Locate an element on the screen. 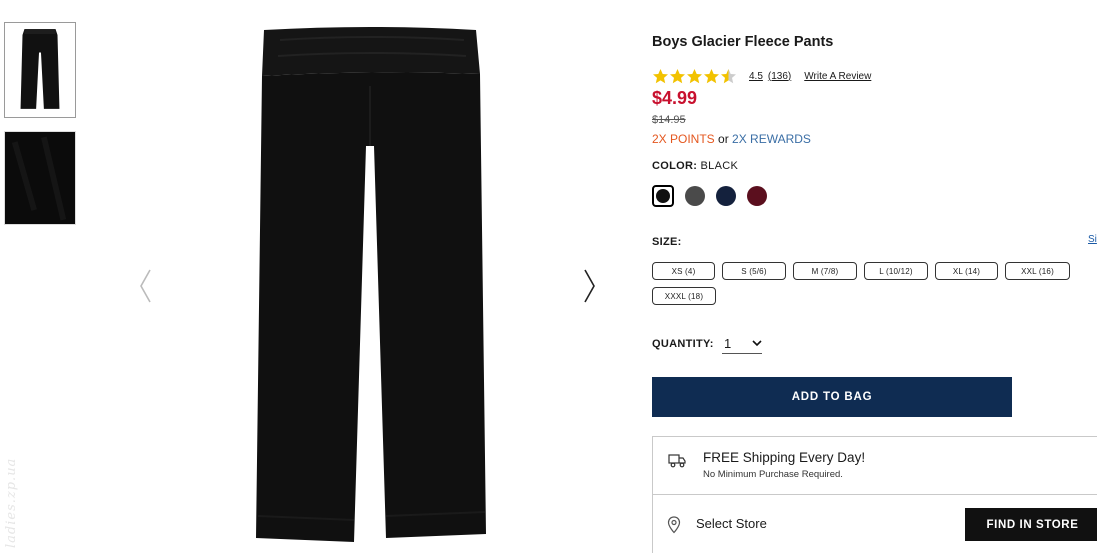 This screenshot has width=1097, height=553. rating-row: 4.5 (136) Write A Review is located at coordinates (761, 76).